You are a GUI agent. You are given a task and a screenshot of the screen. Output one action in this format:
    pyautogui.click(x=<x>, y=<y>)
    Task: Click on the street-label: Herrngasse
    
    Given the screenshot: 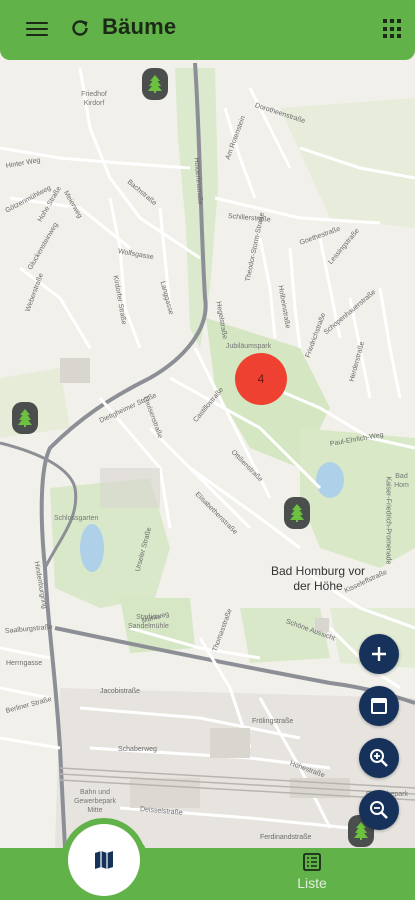 What is the action you would take?
    pyautogui.click(x=24, y=663)
    